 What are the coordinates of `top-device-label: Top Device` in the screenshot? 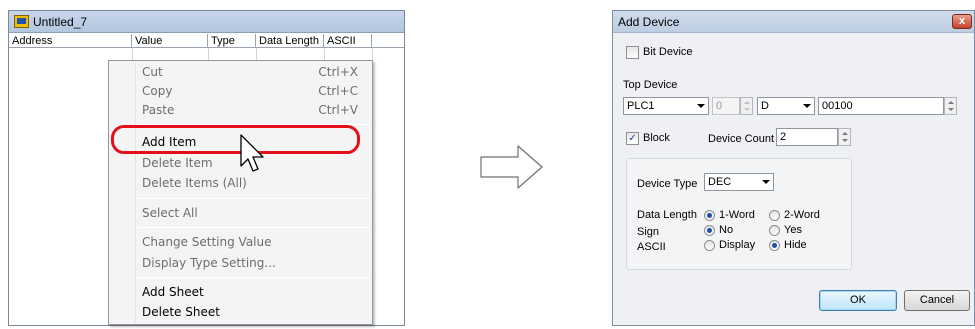 It's located at (650, 85).